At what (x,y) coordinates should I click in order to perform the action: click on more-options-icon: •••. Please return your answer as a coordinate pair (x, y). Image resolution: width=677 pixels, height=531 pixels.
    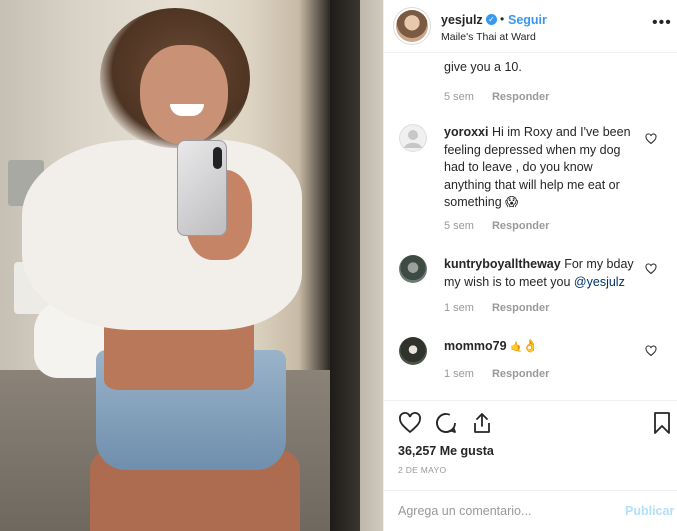
    Looking at the image, I should click on (662, 23).